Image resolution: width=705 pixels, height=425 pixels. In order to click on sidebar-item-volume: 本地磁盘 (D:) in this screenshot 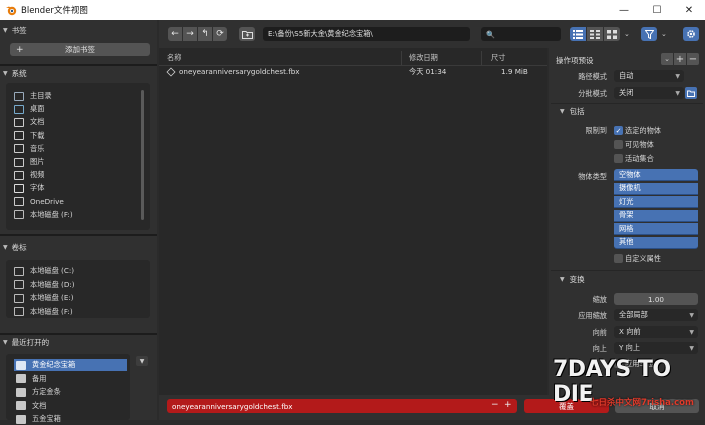, I will do `click(44, 285)`.